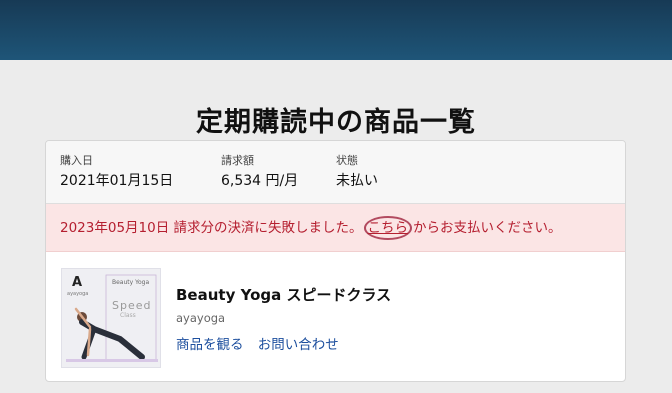 The height and width of the screenshot is (393, 672). Describe the element at coordinates (111, 318) in the screenshot. I see `product-thumbnail: A ayayoga Beauty Yoga Speed Class` at that location.